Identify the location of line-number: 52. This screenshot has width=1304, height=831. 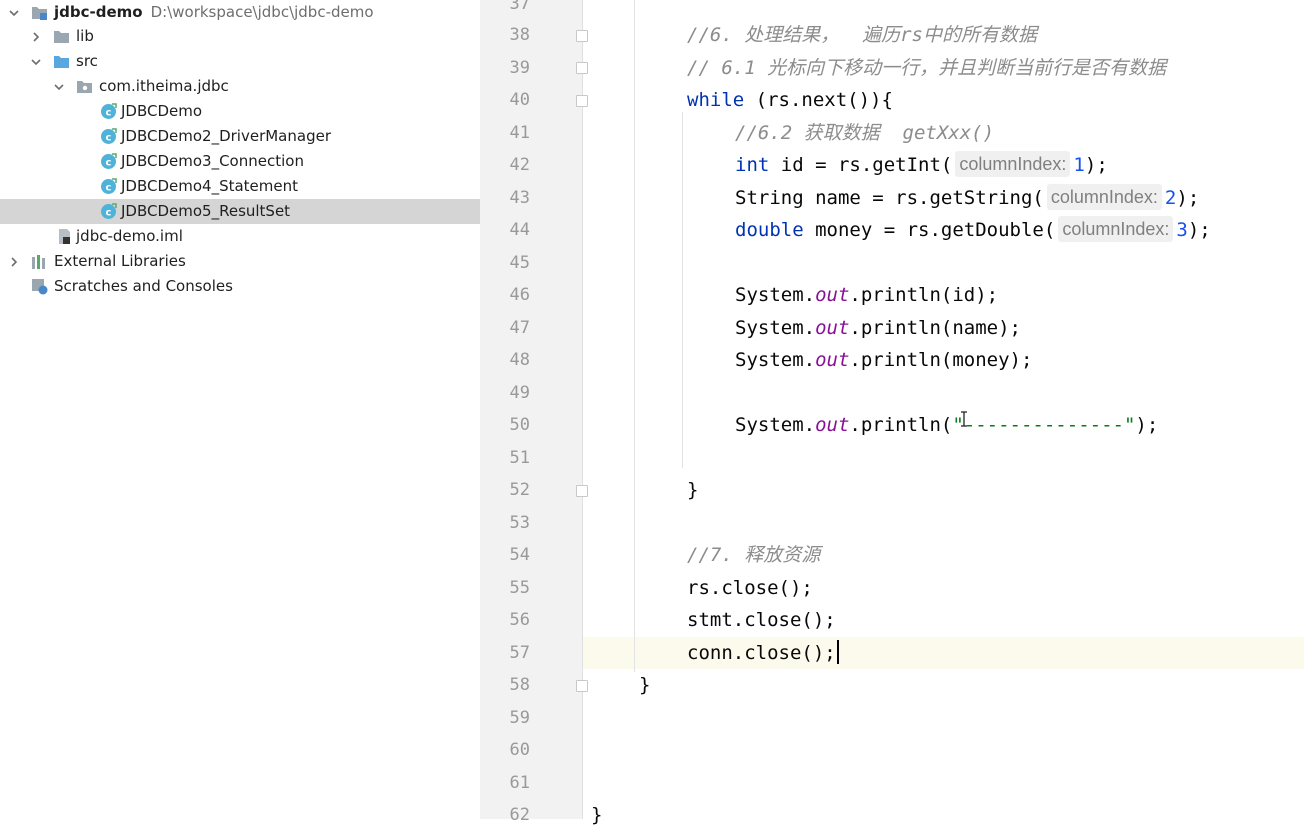
(519, 490).